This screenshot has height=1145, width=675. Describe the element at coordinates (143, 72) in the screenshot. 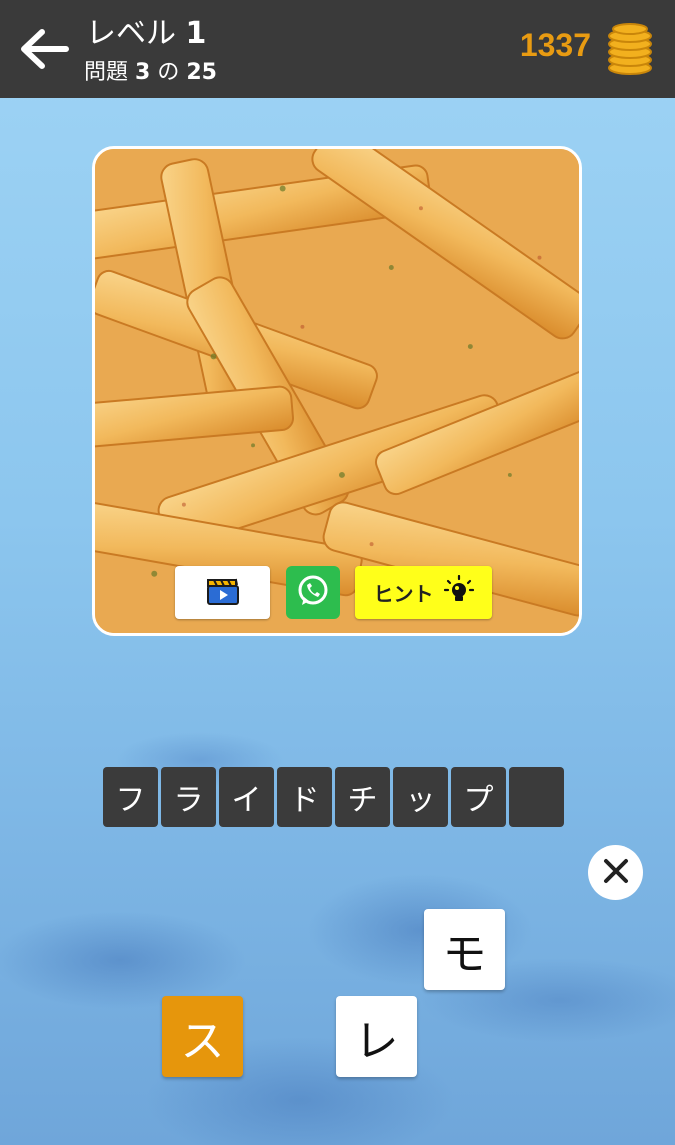

I see `question-current: 3` at that location.